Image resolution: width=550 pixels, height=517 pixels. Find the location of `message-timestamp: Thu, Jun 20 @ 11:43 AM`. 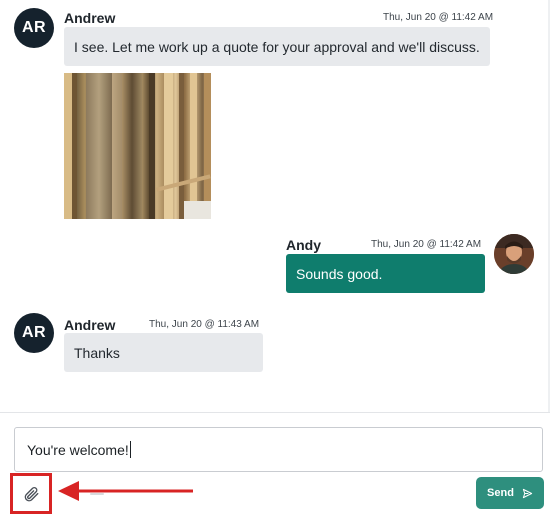

message-timestamp: Thu, Jun 20 @ 11:43 AM is located at coordinates (204, 324).